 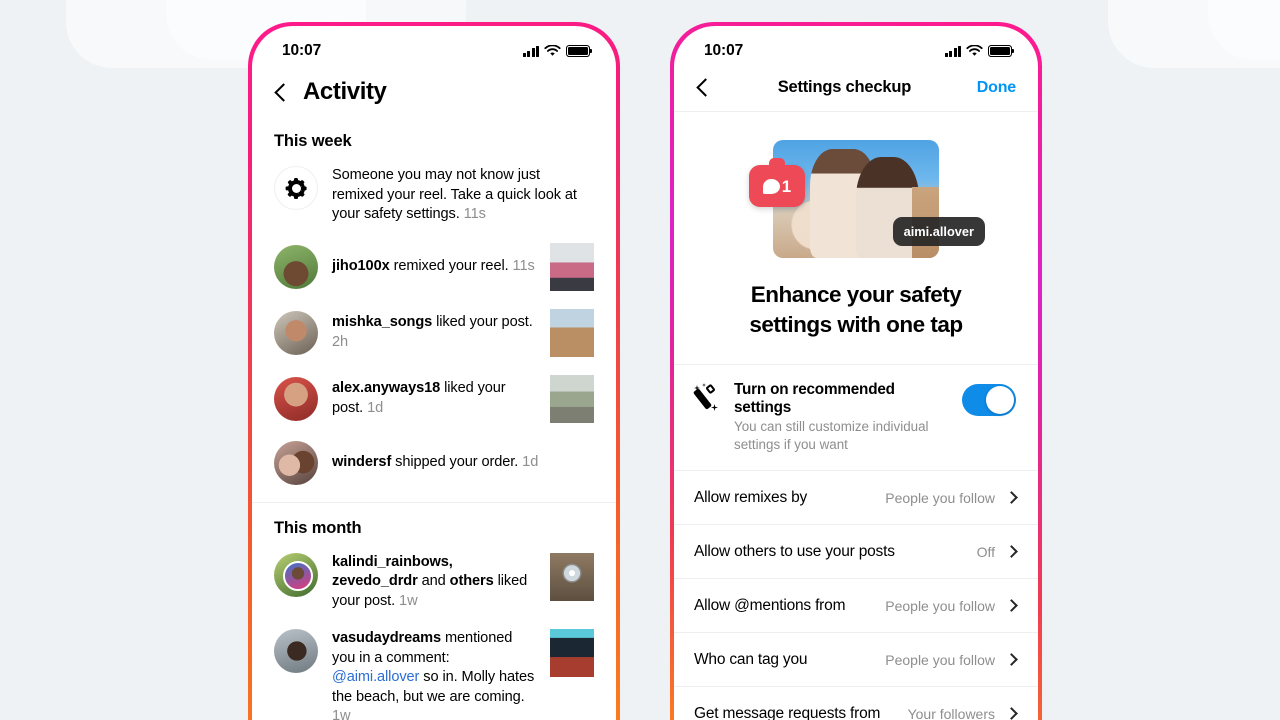 I want to click on activity-row: mishka_songs liked your post. 2h, so click(x=434, y=333).